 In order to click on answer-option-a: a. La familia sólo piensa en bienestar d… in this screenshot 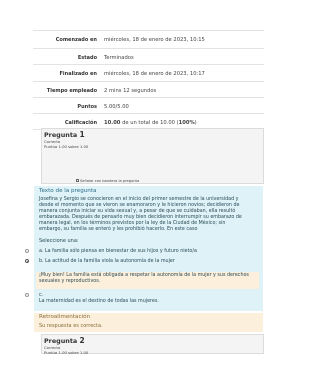, I will do `click(142, 252)`.